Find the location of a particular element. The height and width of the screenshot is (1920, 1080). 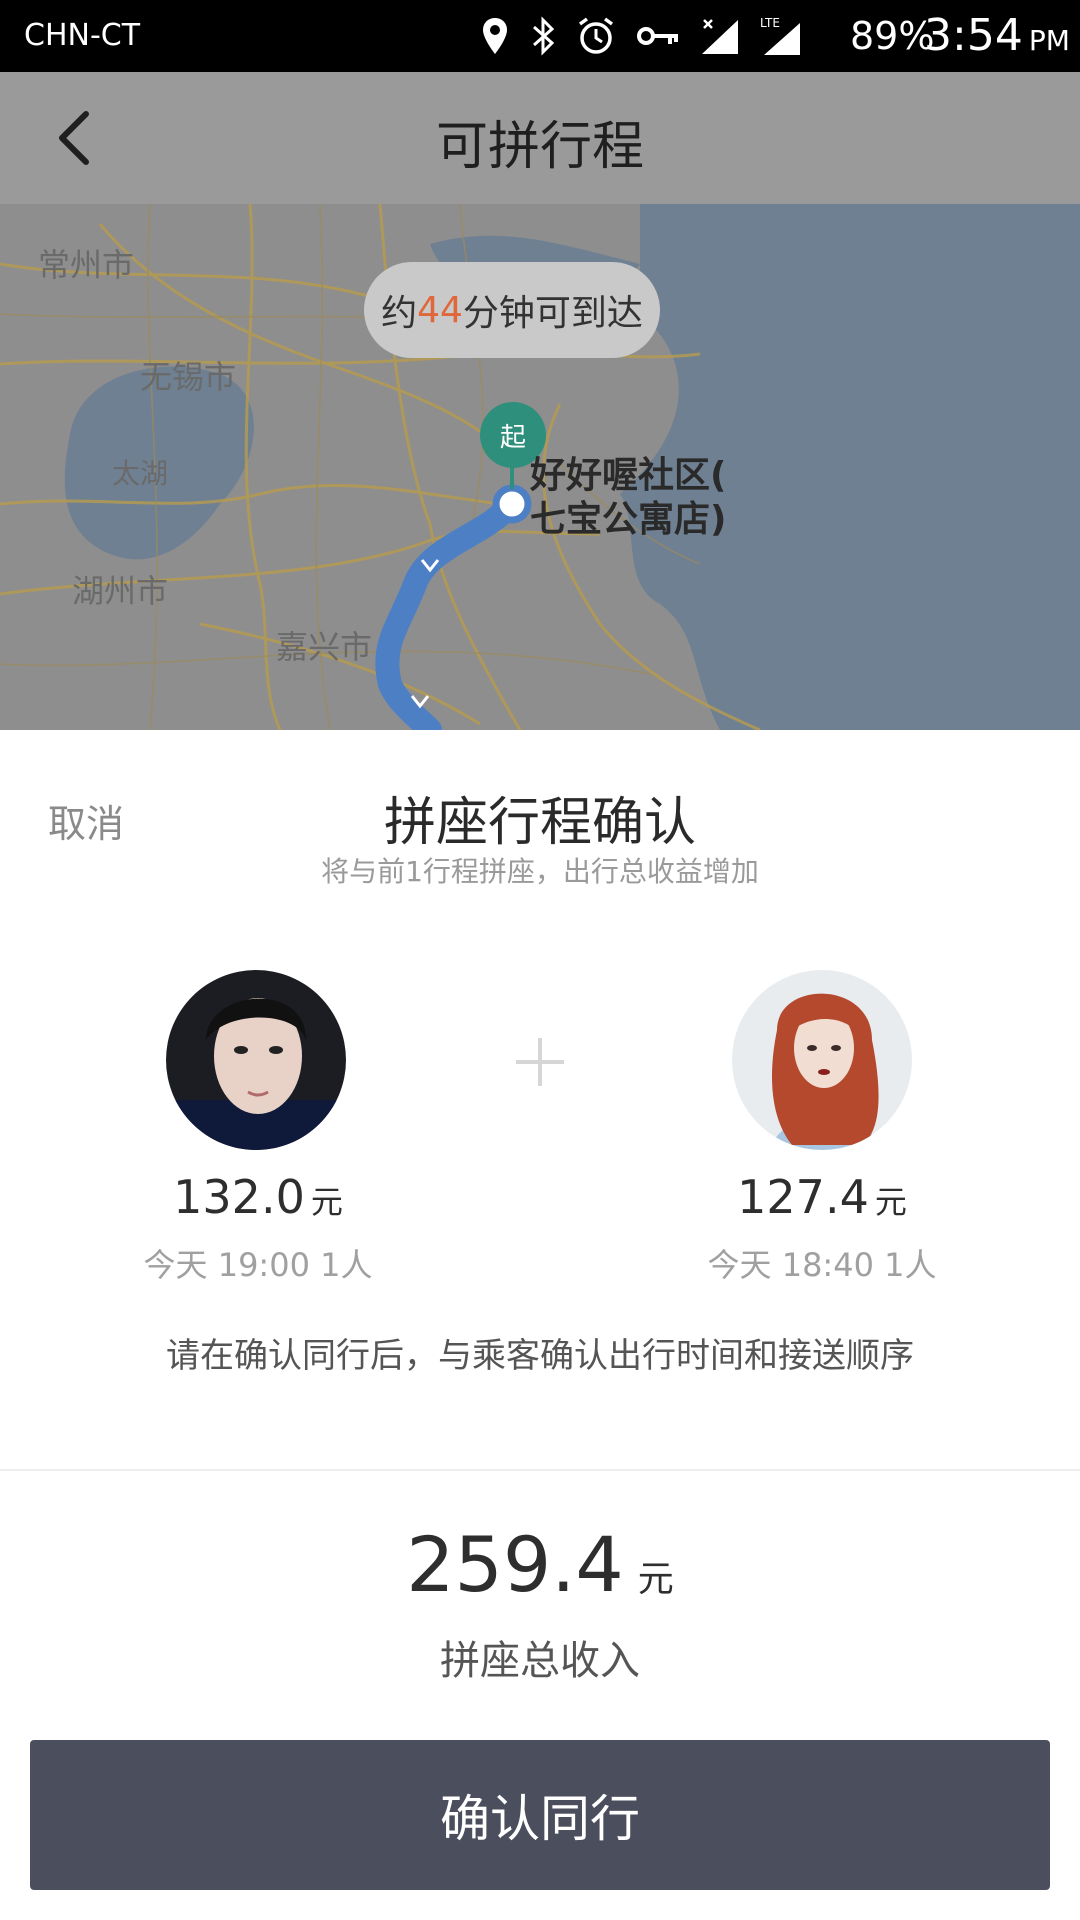

confirmation-note: 请在确认同行后，与乘客确认出行时间和接送顺序 is located at coordinates (540, 1356).